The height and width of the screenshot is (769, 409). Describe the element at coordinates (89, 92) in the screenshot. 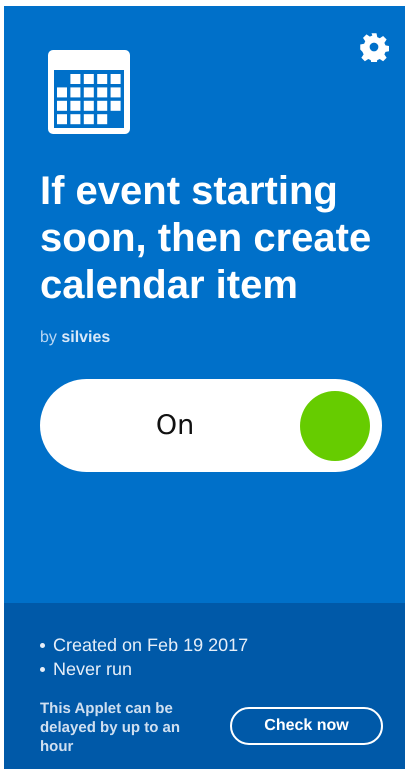

I see `calendar-icon` at that location.